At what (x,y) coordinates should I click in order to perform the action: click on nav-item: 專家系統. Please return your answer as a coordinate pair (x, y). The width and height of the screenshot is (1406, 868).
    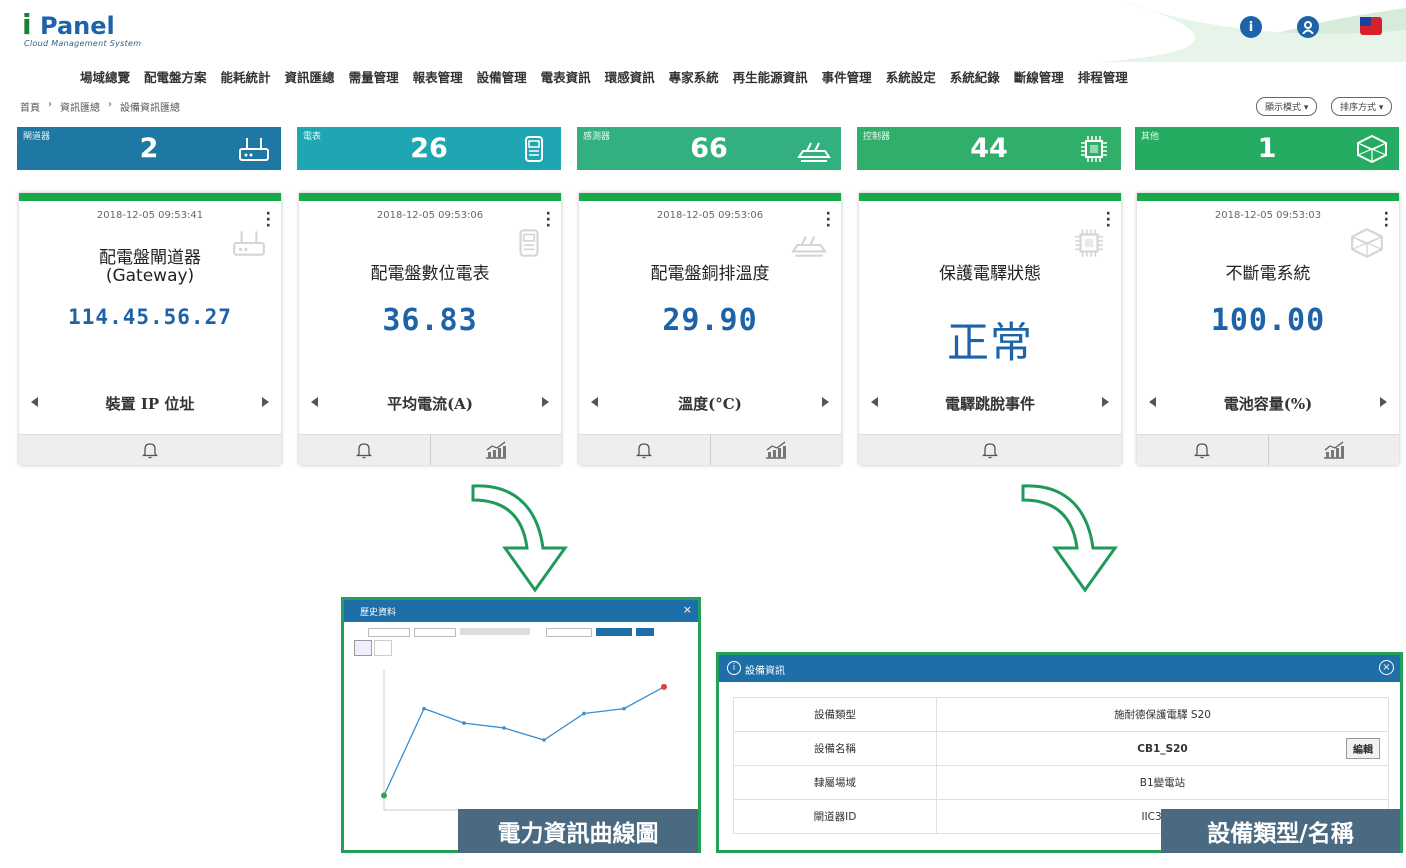
    Looking at the image, I should click on (694, 76).